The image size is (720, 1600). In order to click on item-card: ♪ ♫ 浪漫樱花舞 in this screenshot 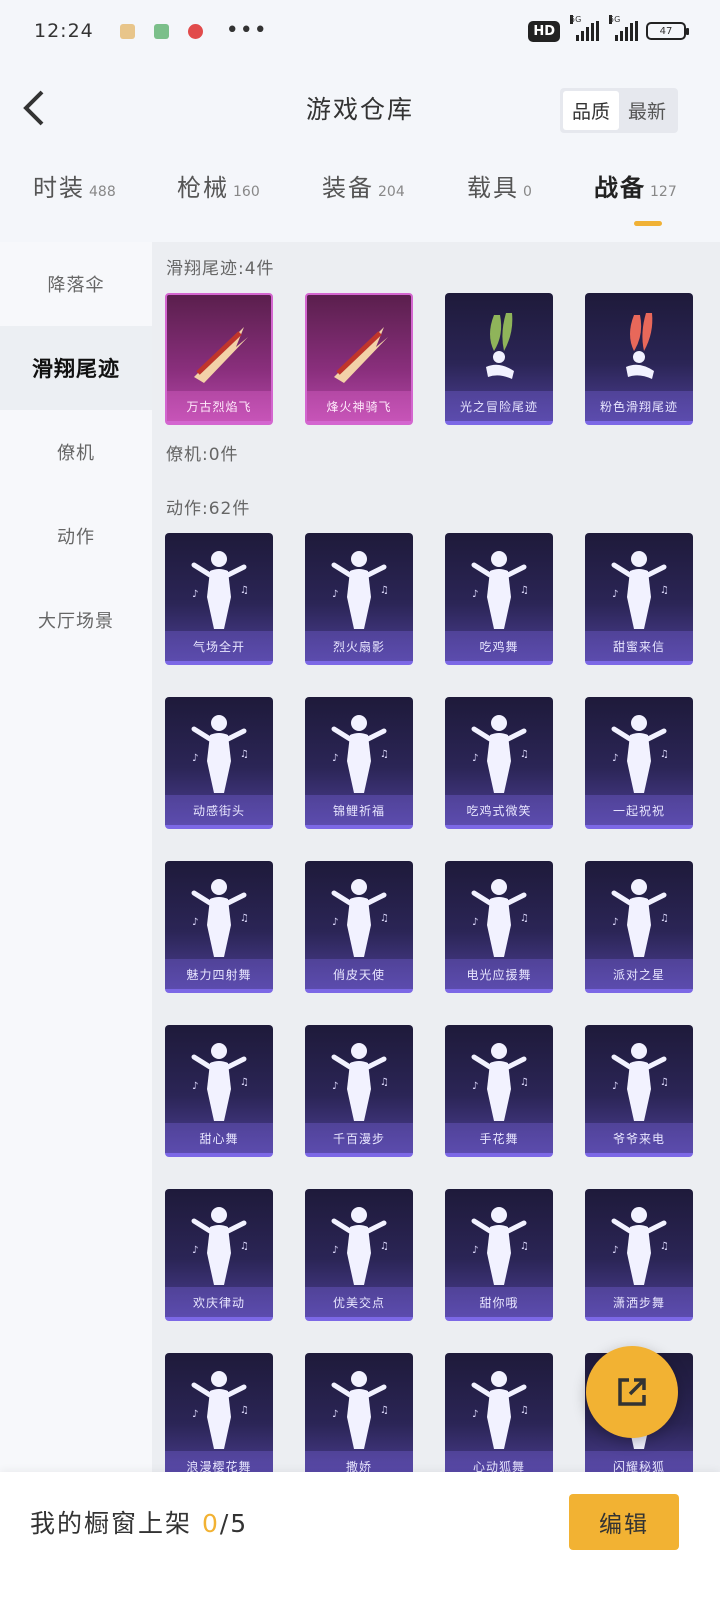, I will do `click(219, 1419)`.